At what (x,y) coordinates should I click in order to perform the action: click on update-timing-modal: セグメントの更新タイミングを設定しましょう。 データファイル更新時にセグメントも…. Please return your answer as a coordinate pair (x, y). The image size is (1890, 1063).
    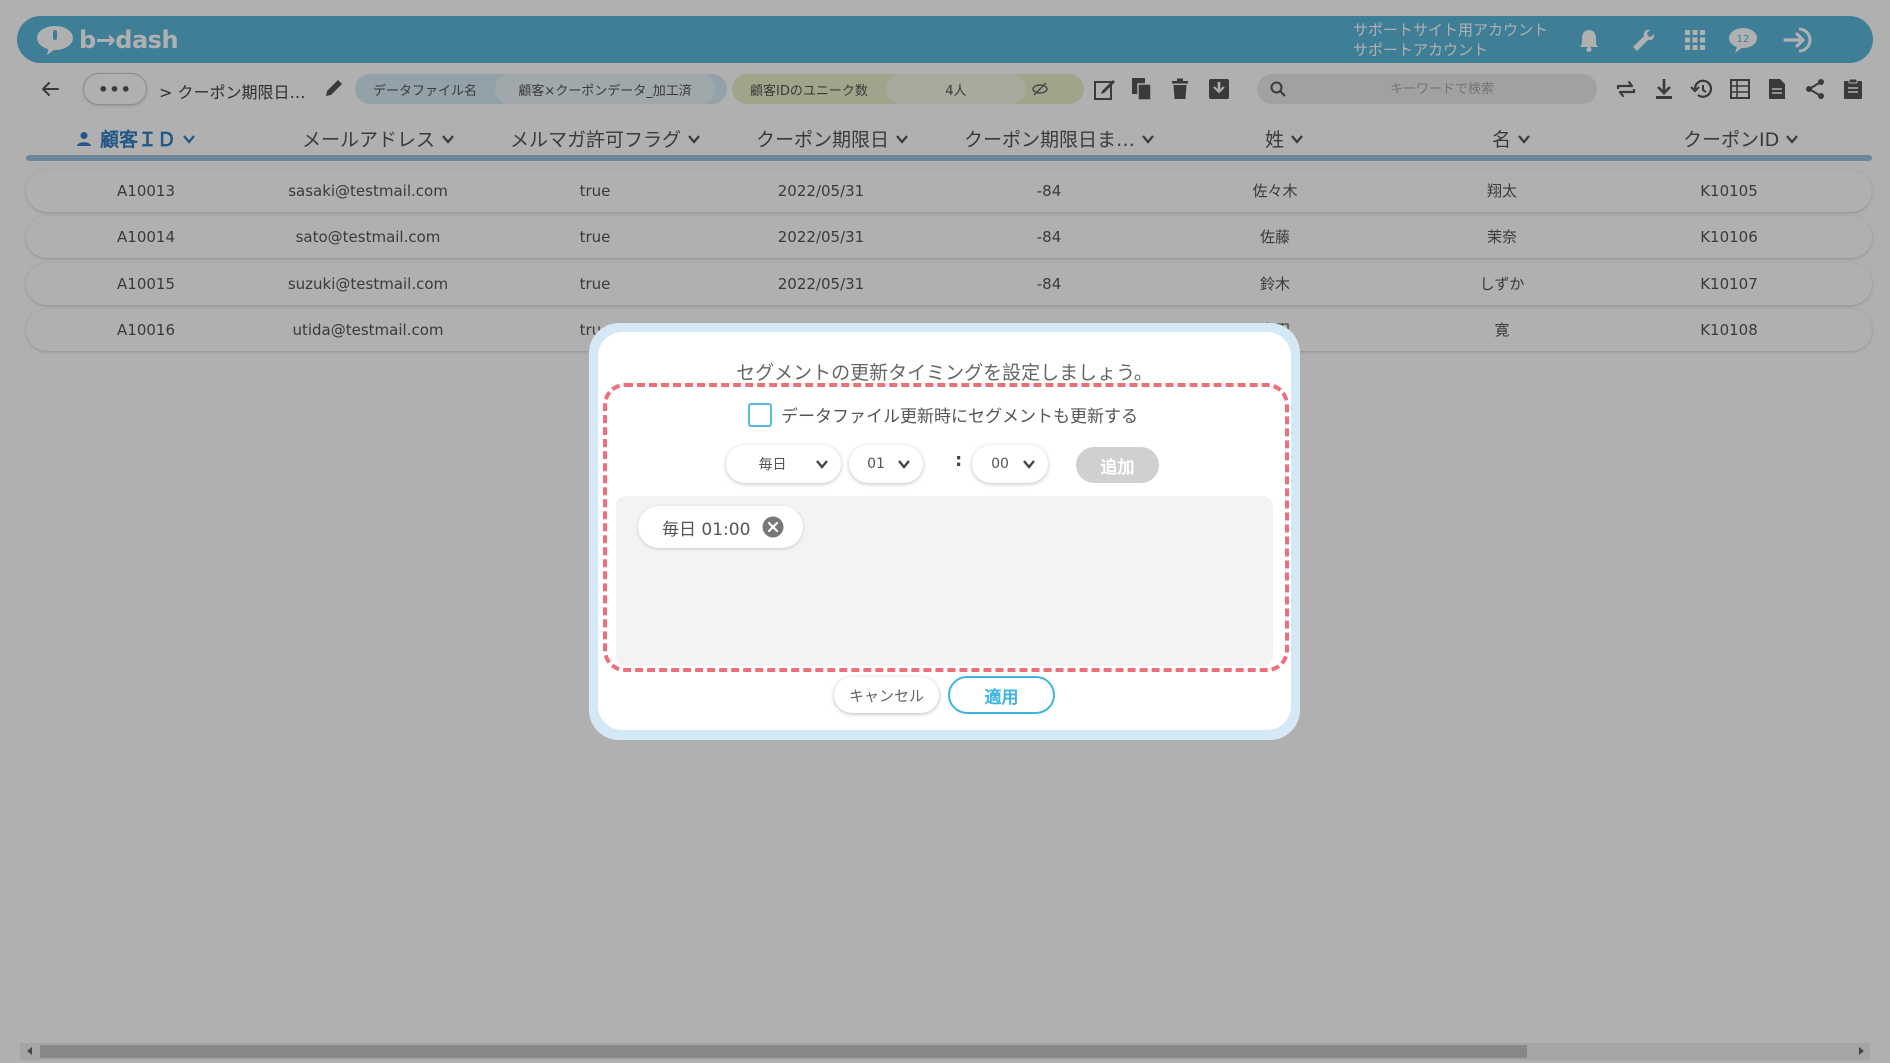
    Looking at the image, I should click on (944, 531).